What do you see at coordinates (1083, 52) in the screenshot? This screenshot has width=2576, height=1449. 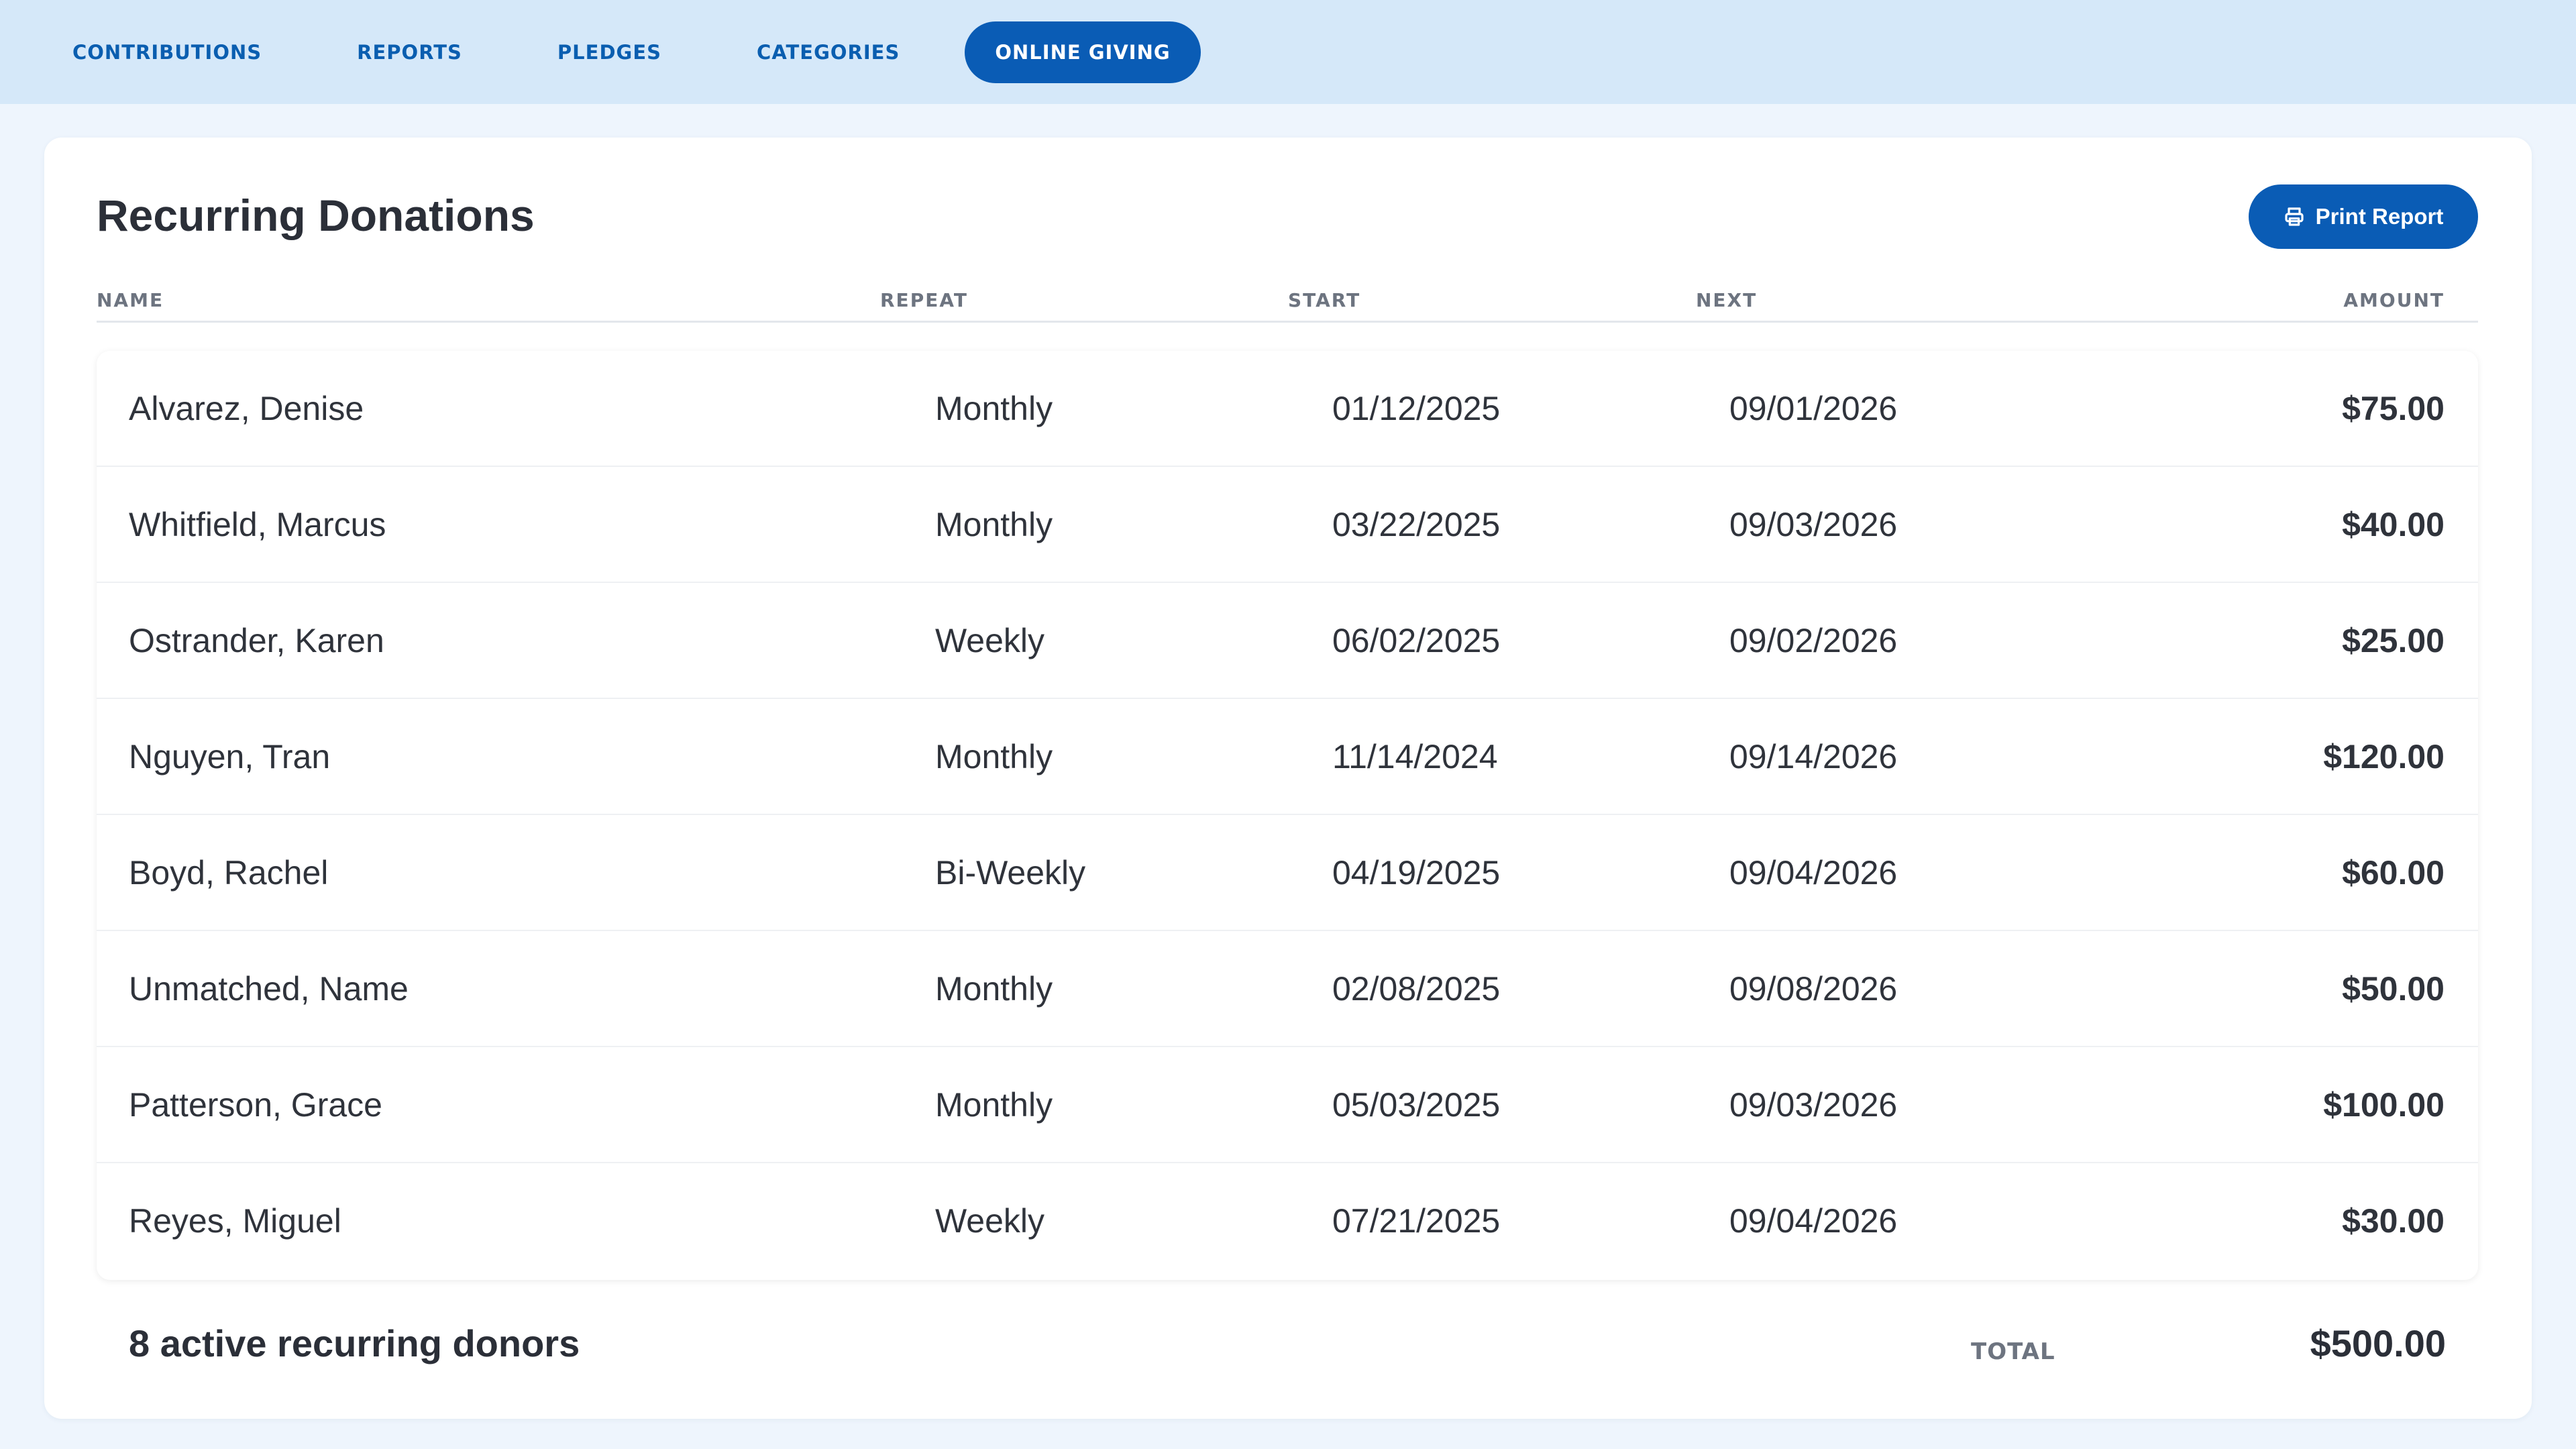 I see `tab-online-giving: ONLINE GIVING` at bounding box center [1083, 52].